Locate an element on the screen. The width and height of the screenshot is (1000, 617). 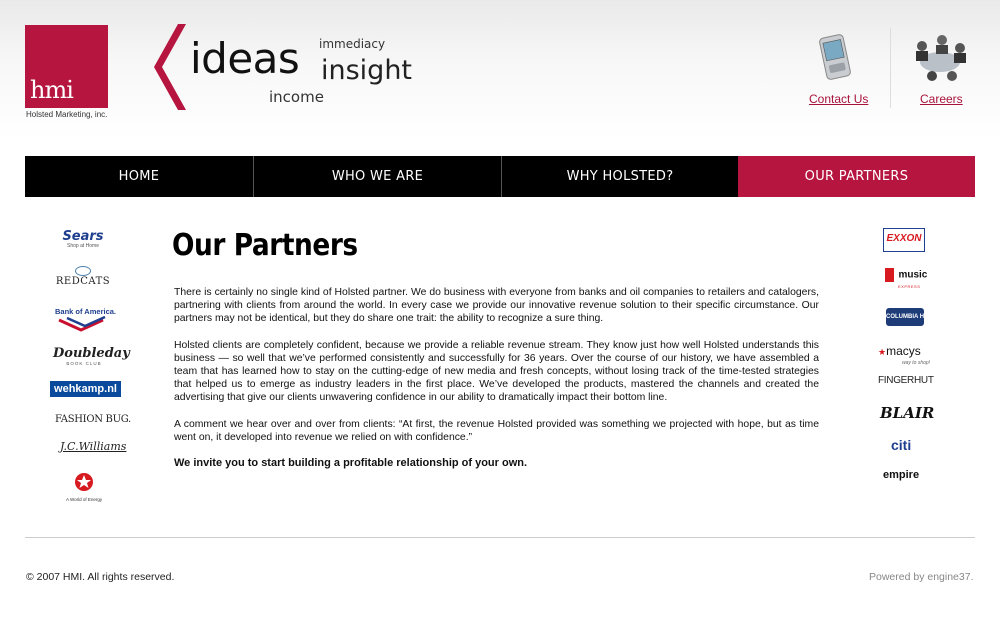
music-club-logo-text: music is located at coordinates (913, 275).